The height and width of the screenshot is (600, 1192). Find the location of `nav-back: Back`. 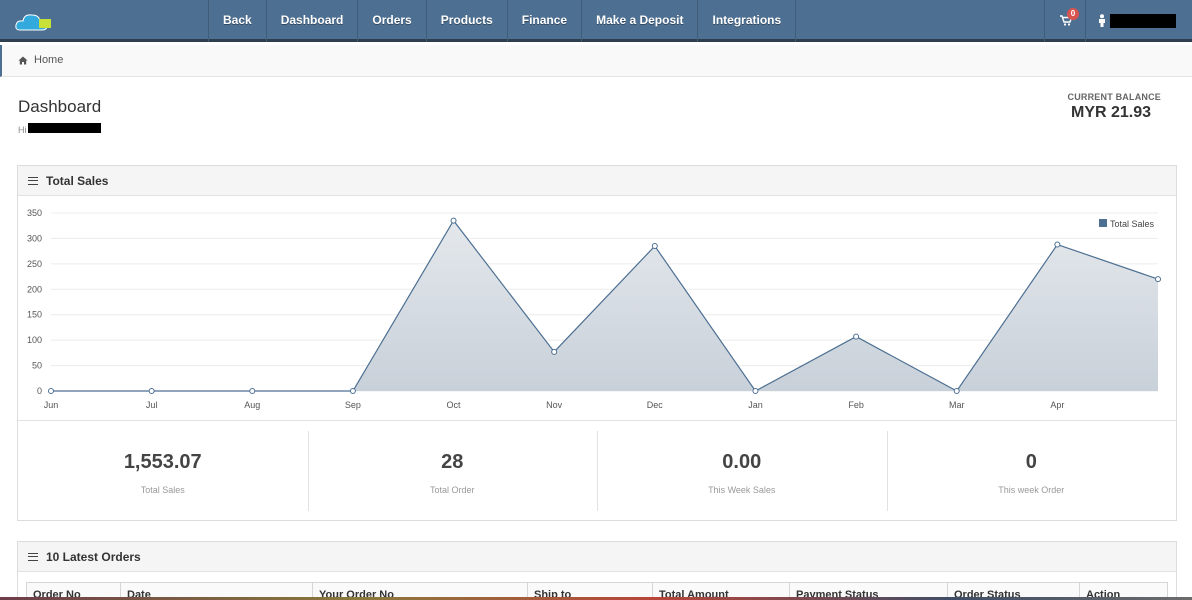

nav-back: Back is located at coordinates (238, 21).